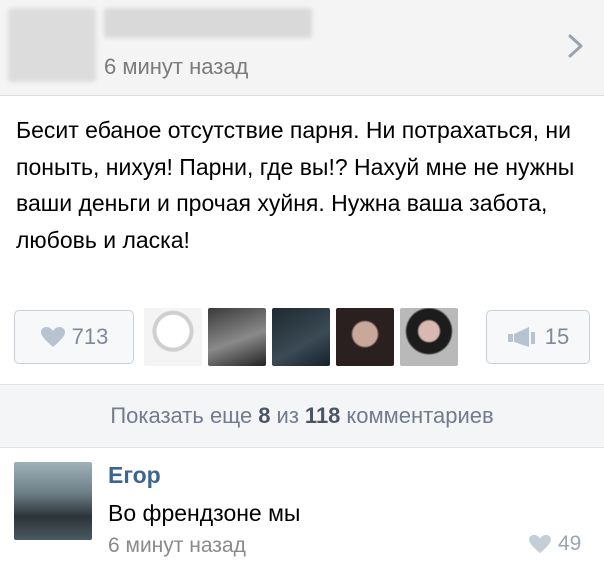  What do you see at coordinates (557, 336) in the screenshot?
I see `repost-count: 15` at bounding box center [557, 336].